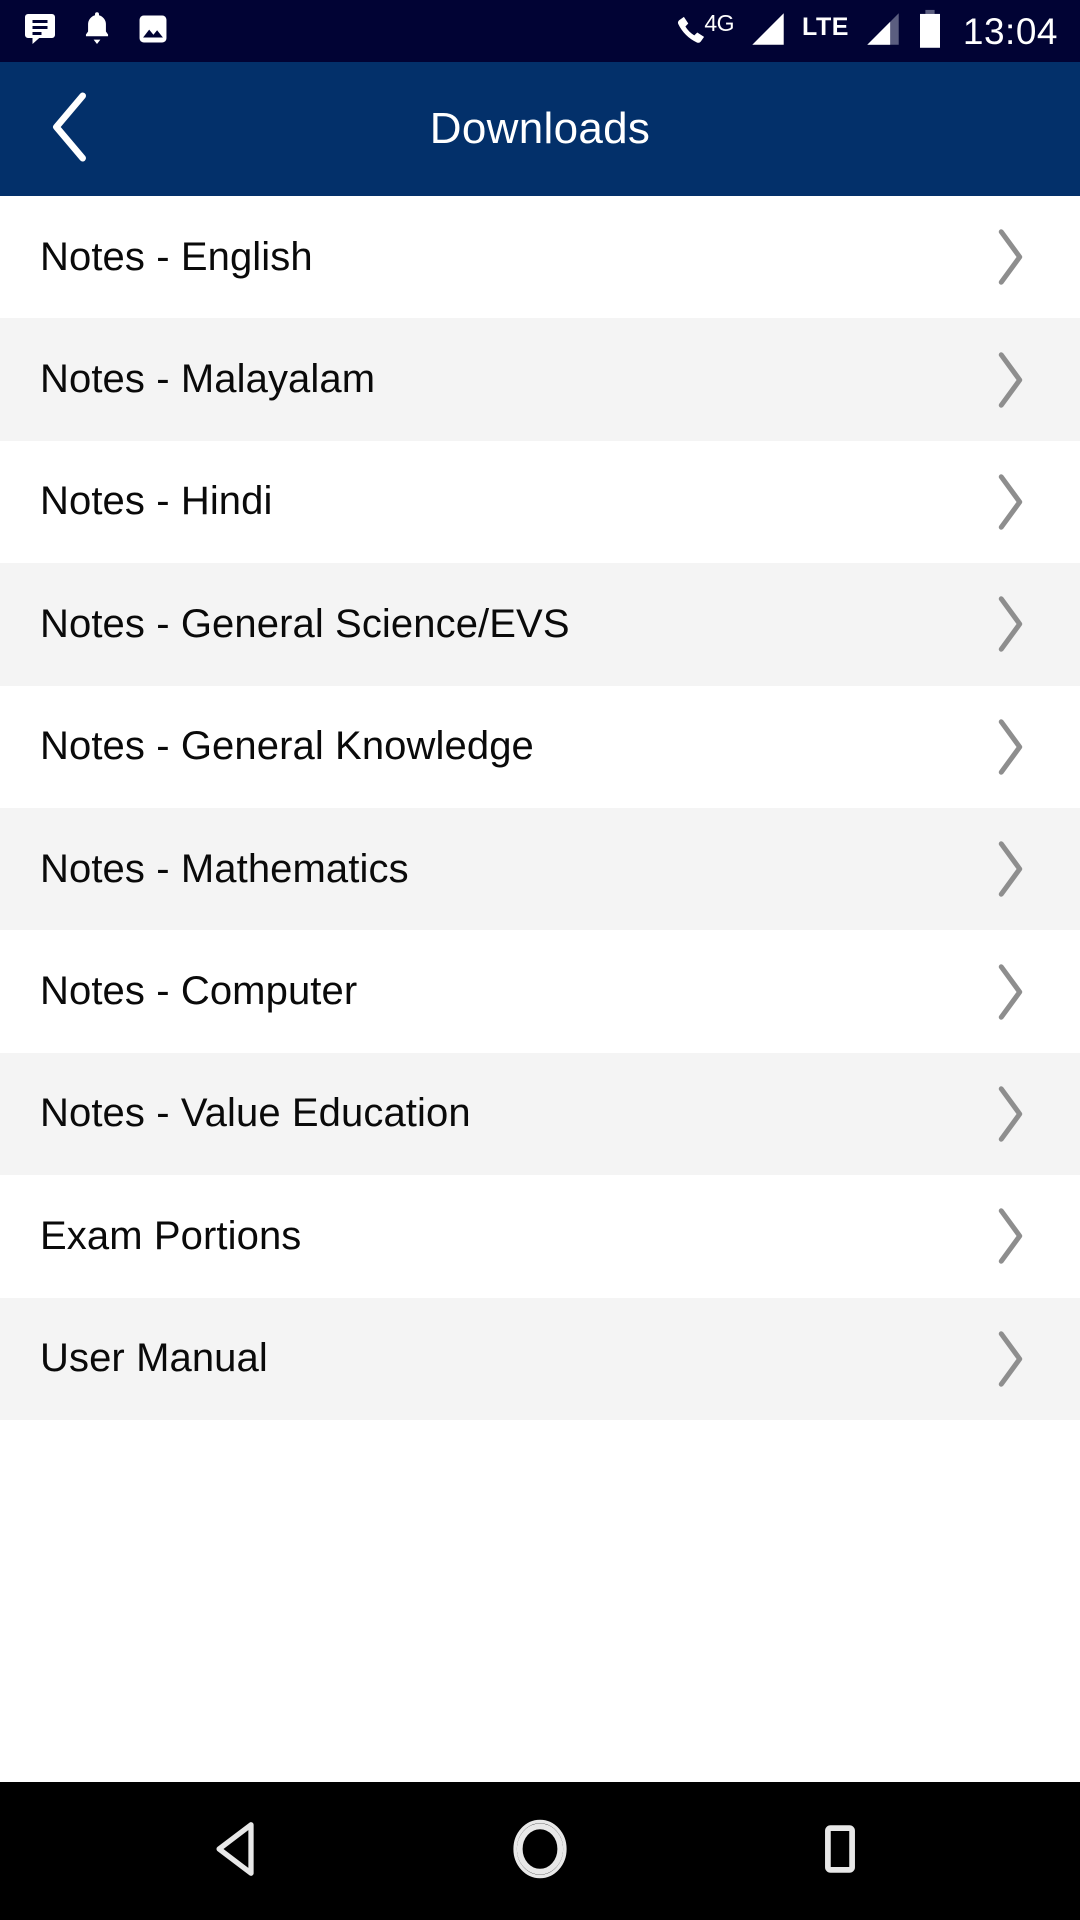  I want to click on list-item: Notes - Value Education, so click(540, 1114).